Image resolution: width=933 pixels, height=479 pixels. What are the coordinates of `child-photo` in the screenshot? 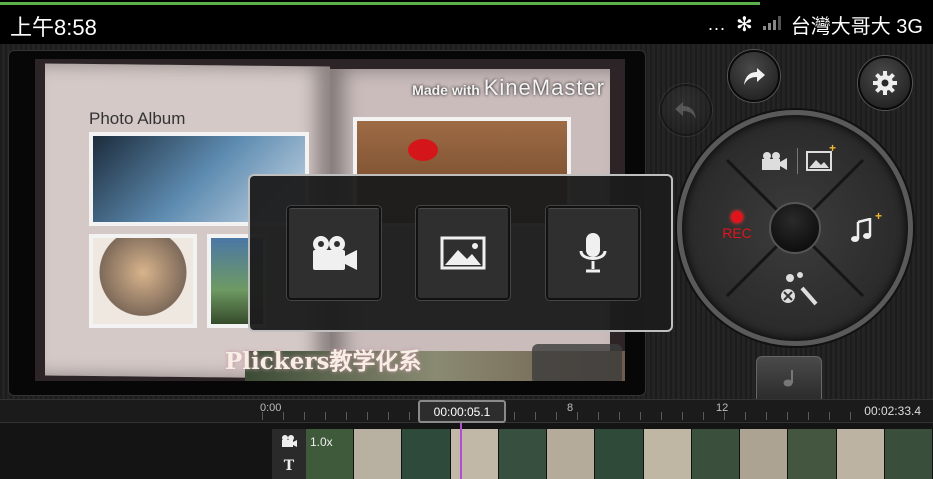 It's located at (143, 281).